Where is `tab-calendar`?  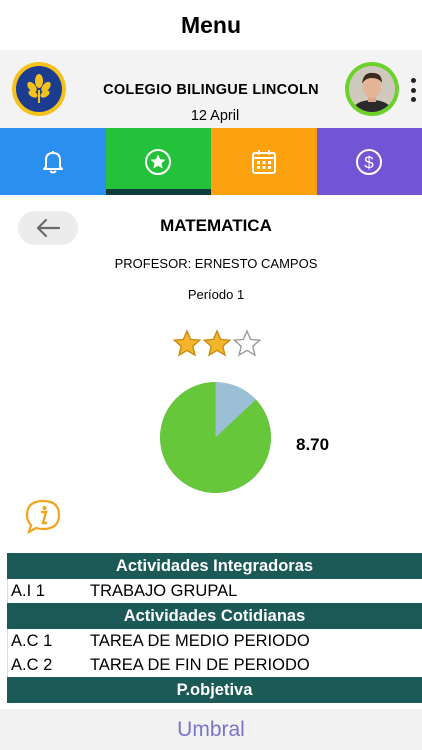 tab-calendar is located at coordinates (264, 161).